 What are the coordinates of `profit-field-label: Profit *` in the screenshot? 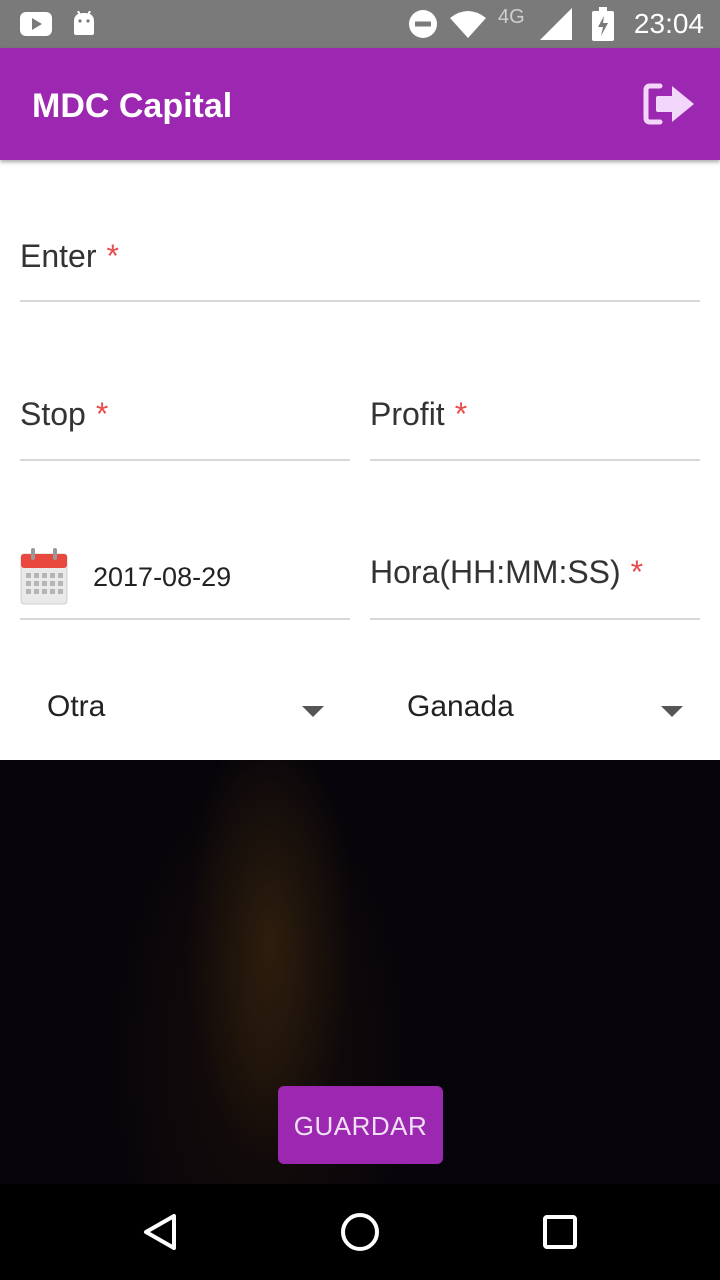 It's located at (419, 414).